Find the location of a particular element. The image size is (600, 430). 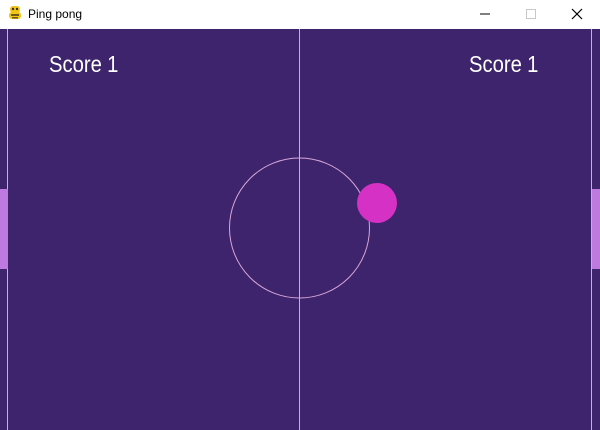

close-button is located at coordinates (577, 14).